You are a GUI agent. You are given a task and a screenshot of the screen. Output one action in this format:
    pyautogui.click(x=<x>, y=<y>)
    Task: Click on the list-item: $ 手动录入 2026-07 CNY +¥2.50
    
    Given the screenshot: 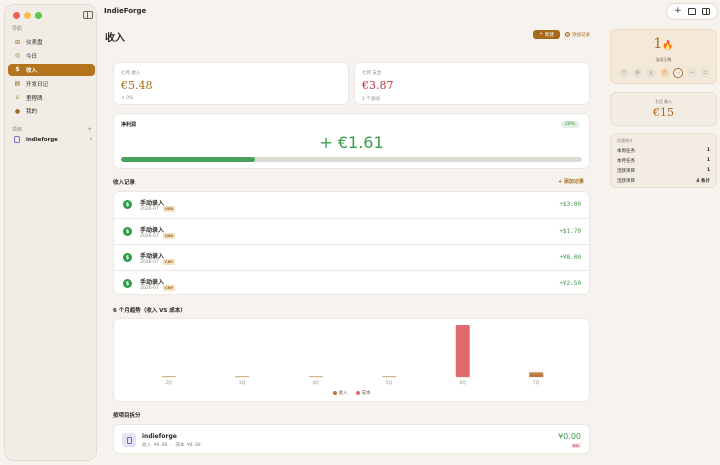 What is the action you would take?
    pyautogui.click(x=351, y=283)
    